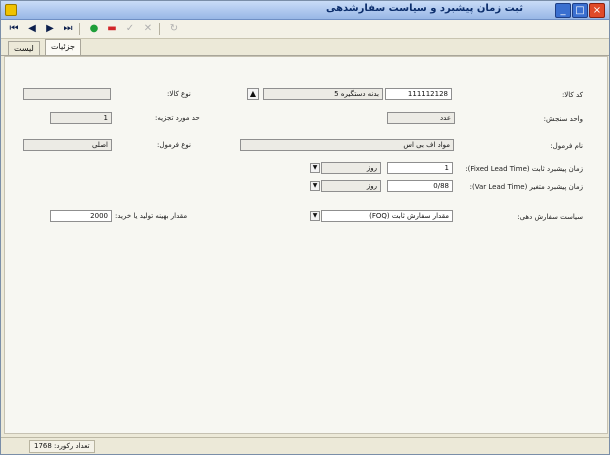 This screenshot has width=610, height=455. I want to click on title-bar: ثبت زمان پیشبرد و سیاست سفارشدهی _ □ ×, so click(305, 10).